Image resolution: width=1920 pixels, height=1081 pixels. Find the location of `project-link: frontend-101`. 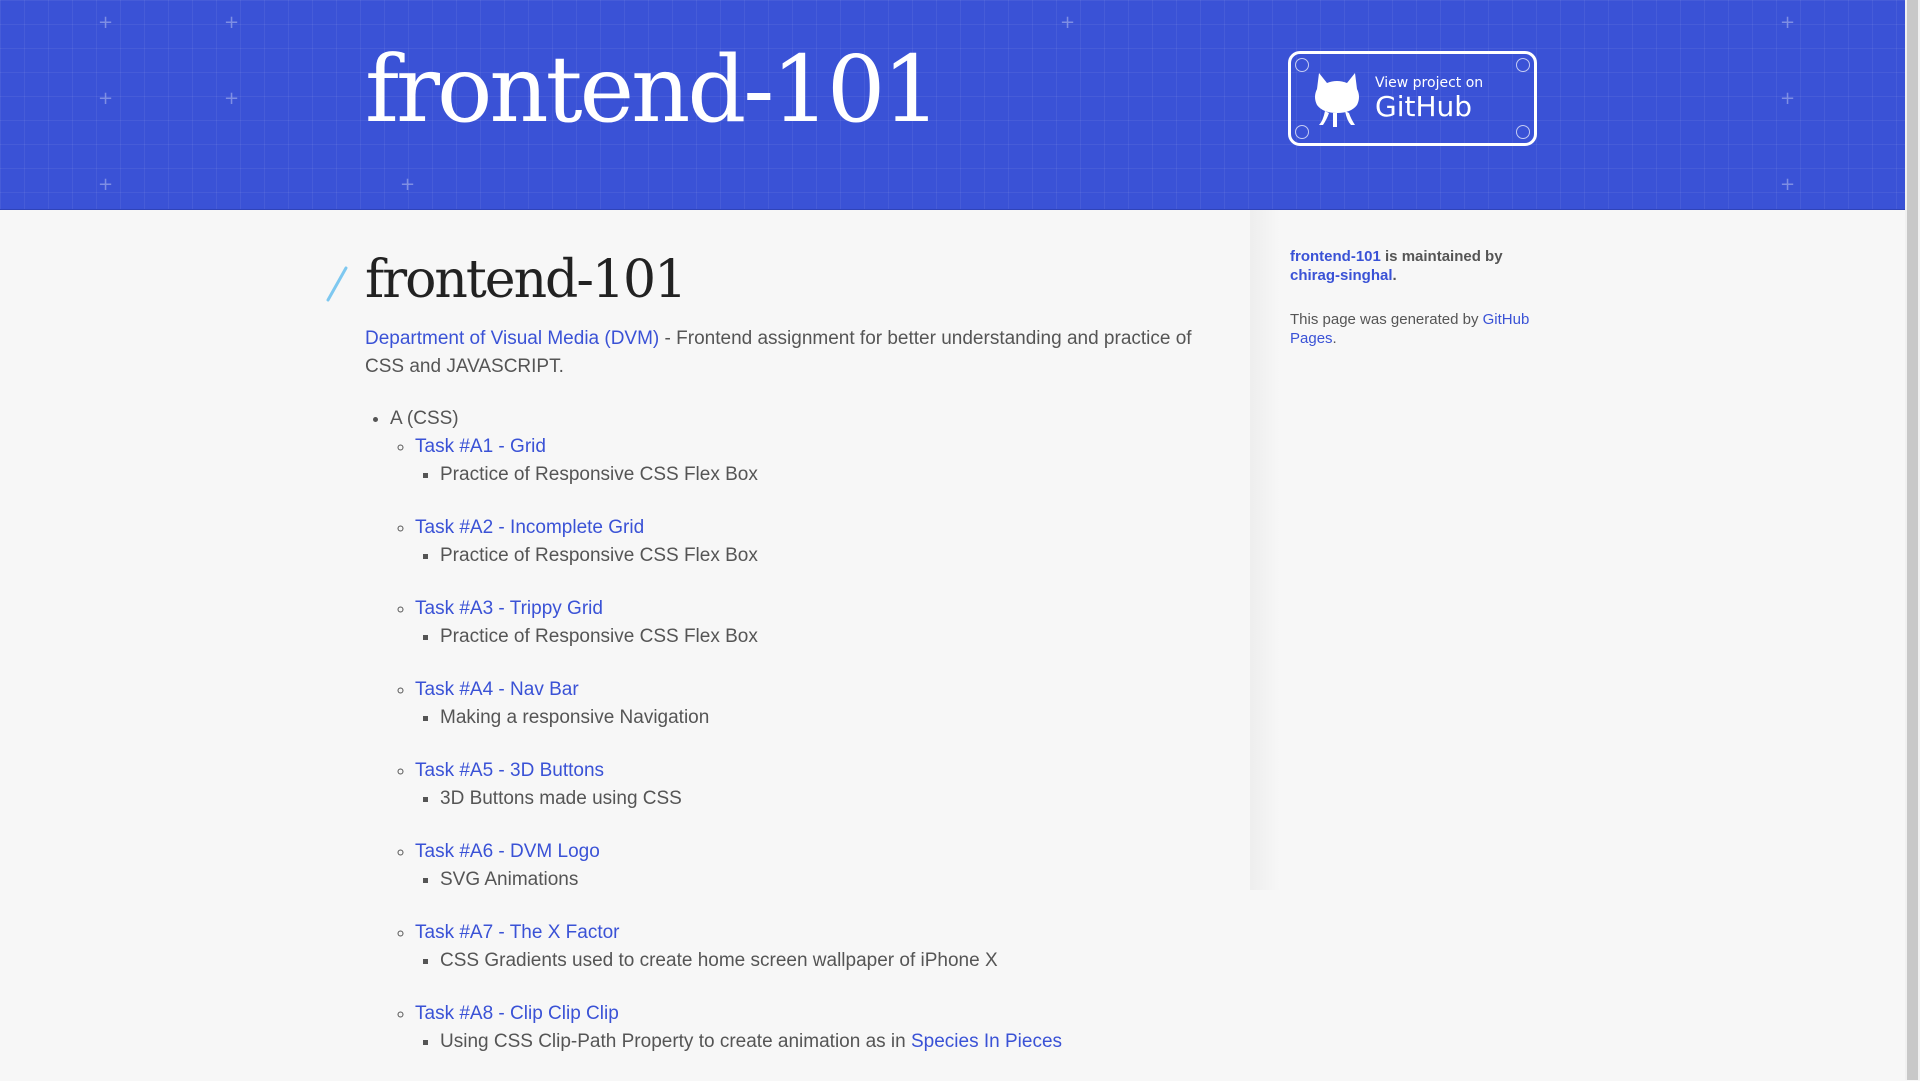

project-link: frontend-101 is located at coordinates (1335, 256).